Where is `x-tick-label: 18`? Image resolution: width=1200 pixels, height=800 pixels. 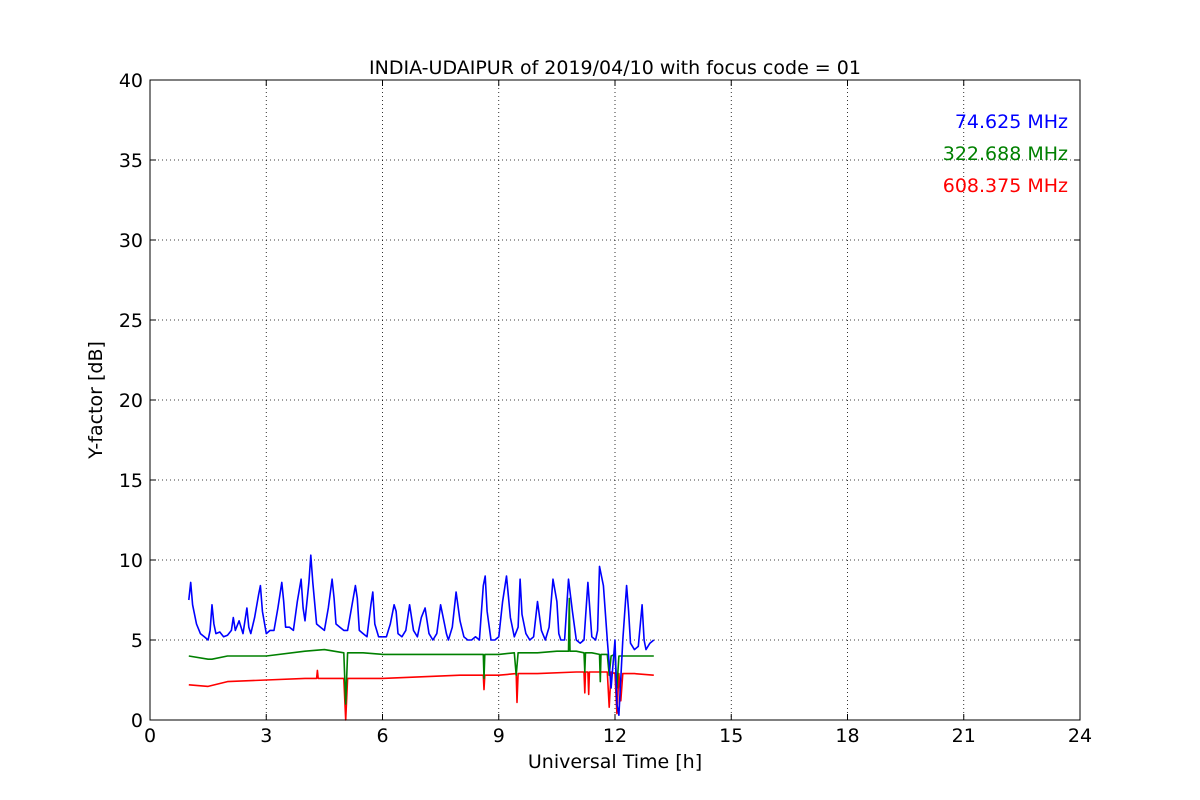
x-tick-label: 18 is located at coordinates (847, 736).